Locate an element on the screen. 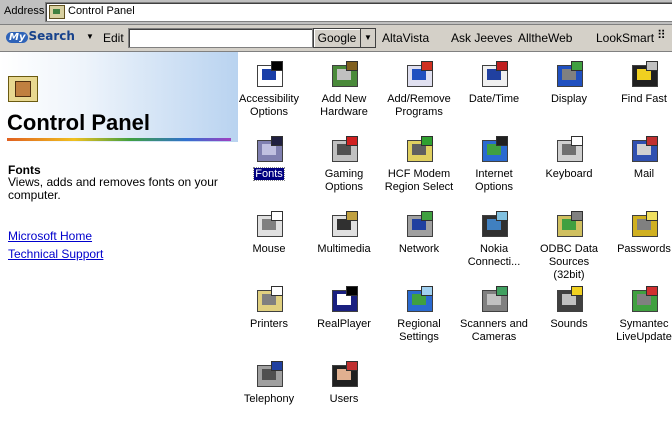  control-panel-item-odbc: ODBC Data Sources (32bit) is located at coordinates (569, 245).